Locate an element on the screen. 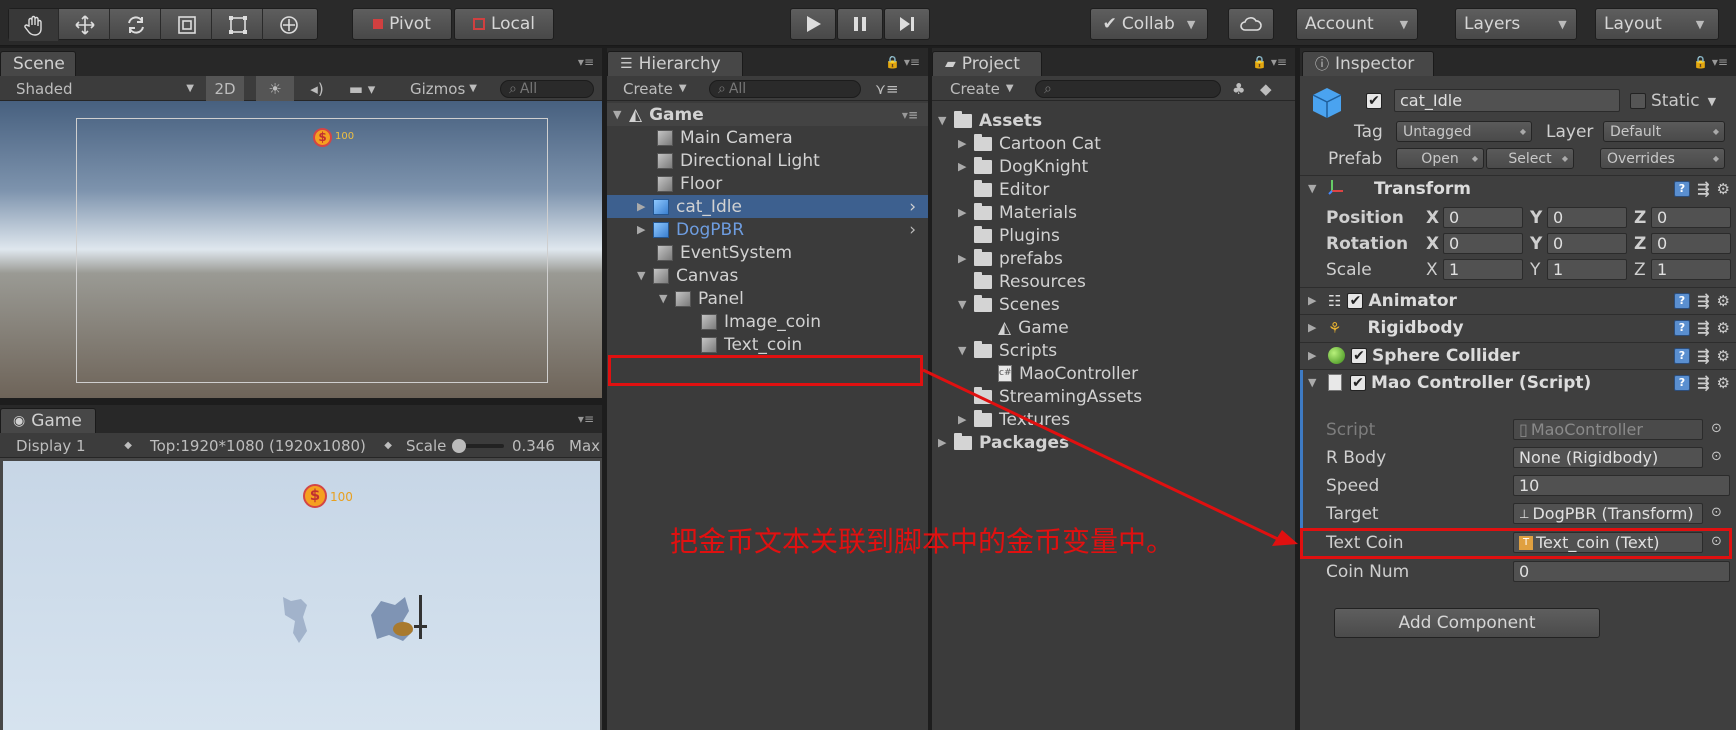  annotation-arrow is located at coordinates (1110, 457).